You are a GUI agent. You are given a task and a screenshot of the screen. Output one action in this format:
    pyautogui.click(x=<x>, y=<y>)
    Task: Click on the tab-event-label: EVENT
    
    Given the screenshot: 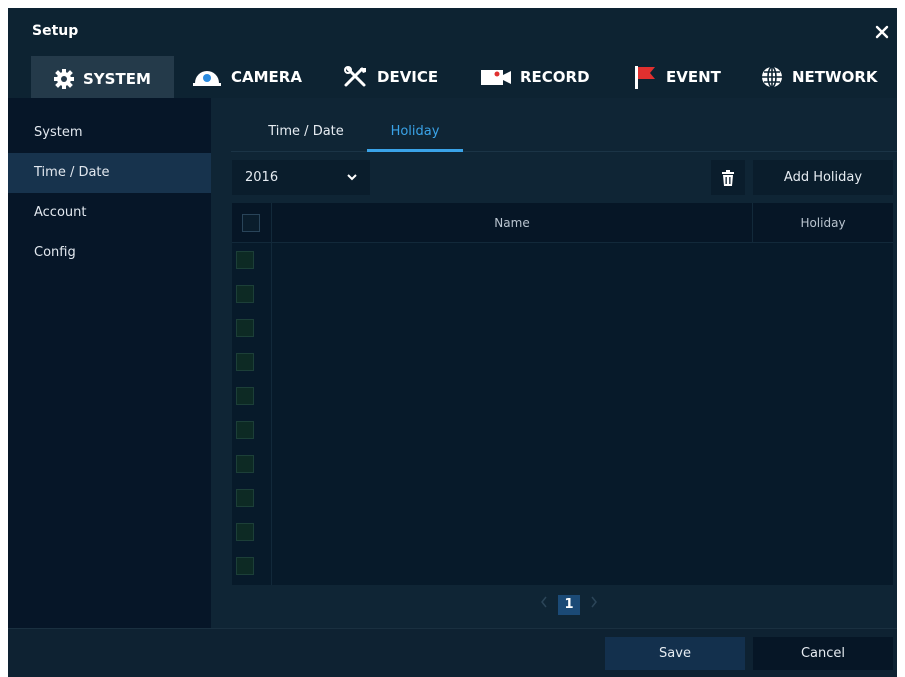 What is the action you would take?
    pyautogui.click(x=693, y=77)
    